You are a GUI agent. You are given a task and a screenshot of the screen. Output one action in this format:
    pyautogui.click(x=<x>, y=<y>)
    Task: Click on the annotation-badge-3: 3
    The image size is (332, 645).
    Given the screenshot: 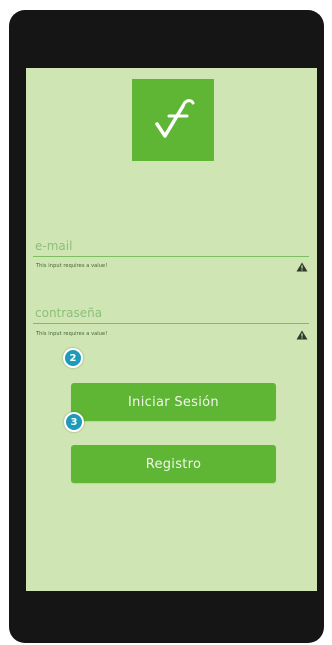 What is the action you would take?
    pyautogui.click(x=74, y=422)
    